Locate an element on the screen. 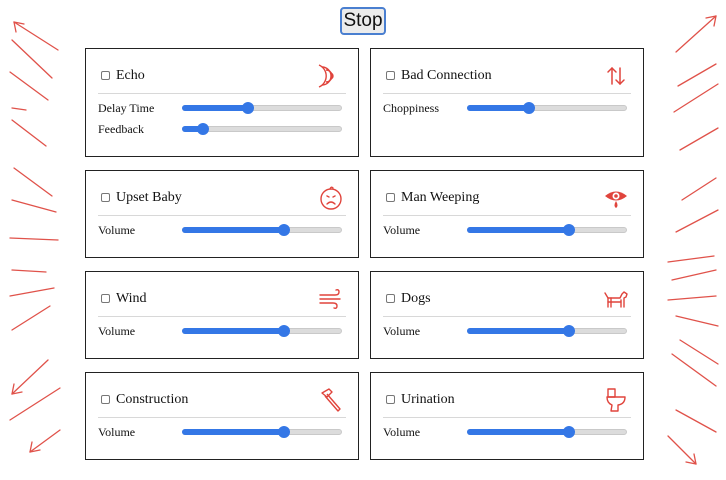 Image resolution: width=726 pixels, height=480 pixels. effect-card-dogs: Dogs Volume is located at coordinates (507, 315).